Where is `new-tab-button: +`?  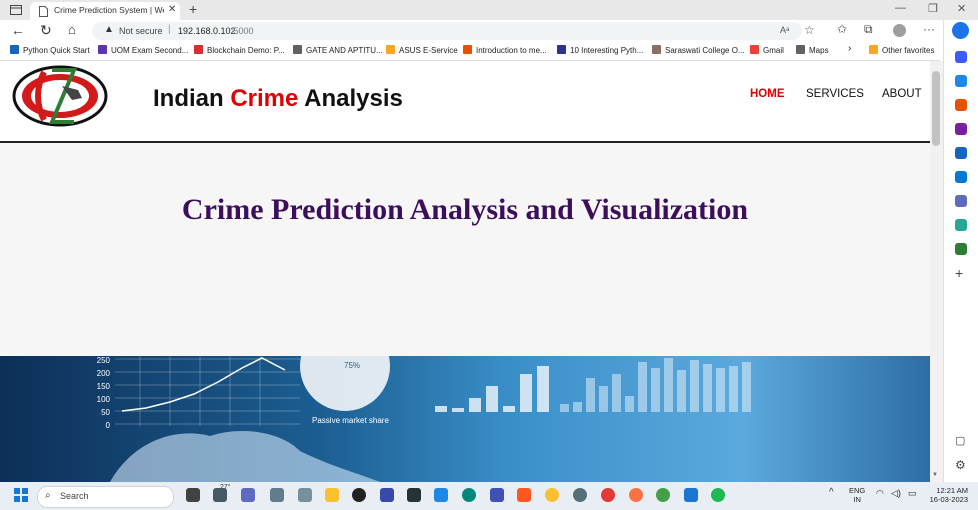
new-tab-button: + is located at coordinates (193, 9).